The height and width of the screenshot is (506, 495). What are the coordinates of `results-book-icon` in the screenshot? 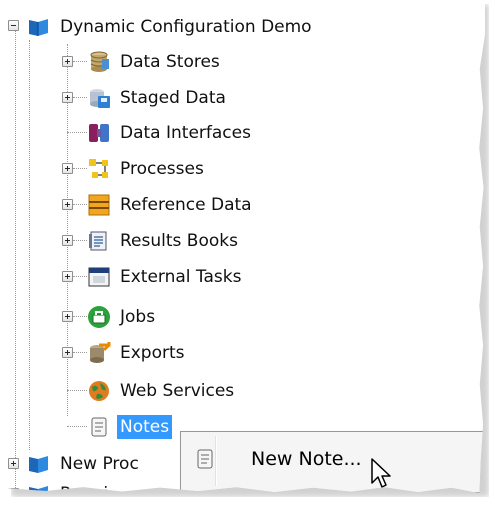 It's located at (99, 241).